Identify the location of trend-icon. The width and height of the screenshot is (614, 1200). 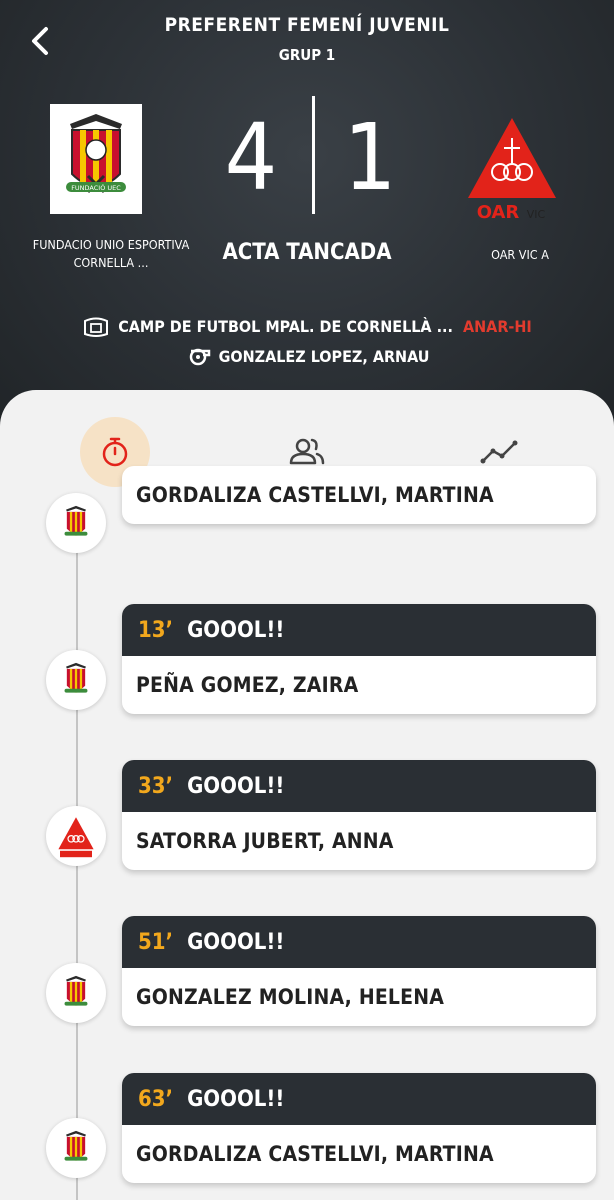
(499, 452).